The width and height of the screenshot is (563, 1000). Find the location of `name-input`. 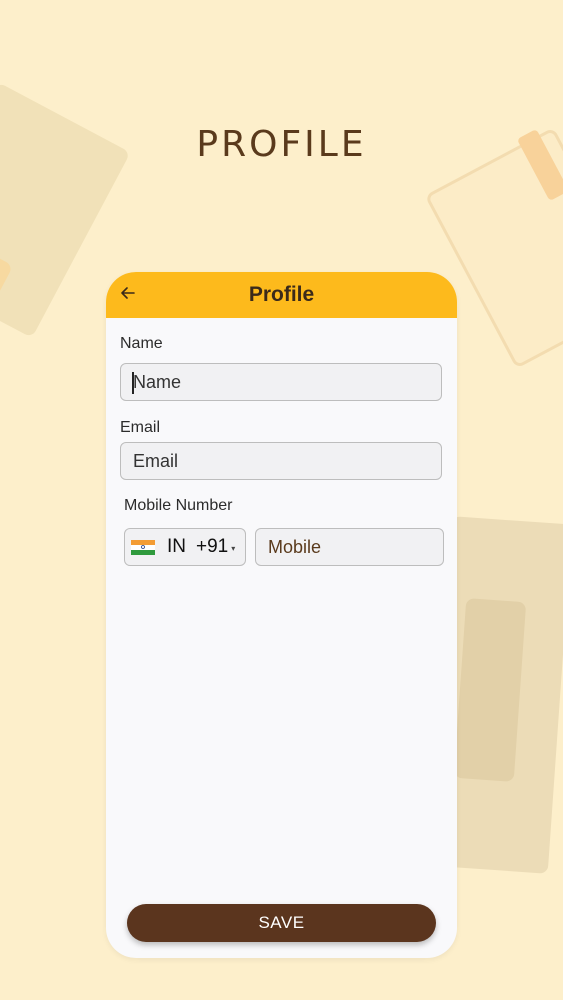

name-input is located at coordinates (281, 382).